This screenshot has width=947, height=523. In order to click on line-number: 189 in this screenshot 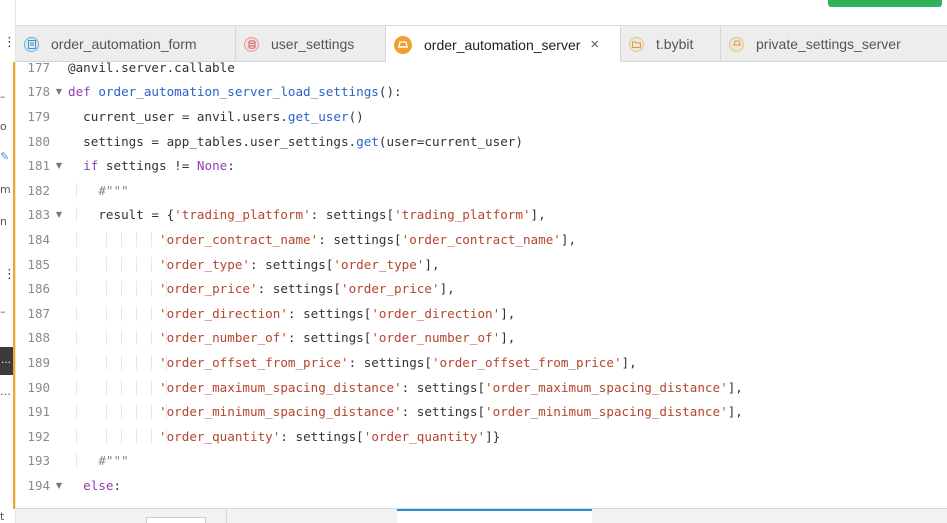, I will do `click(38, 362)`.